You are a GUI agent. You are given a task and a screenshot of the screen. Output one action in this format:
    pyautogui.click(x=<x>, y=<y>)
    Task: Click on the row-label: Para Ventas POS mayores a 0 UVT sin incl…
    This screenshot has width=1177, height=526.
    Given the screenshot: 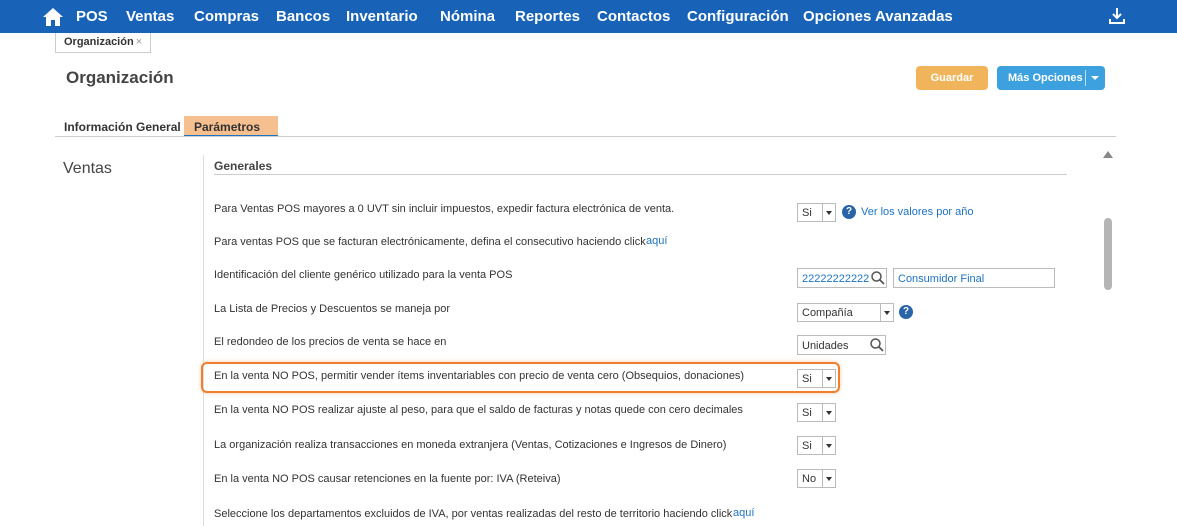 What is the action you would take?
    pyautogui.click(x=444, y=209)
    